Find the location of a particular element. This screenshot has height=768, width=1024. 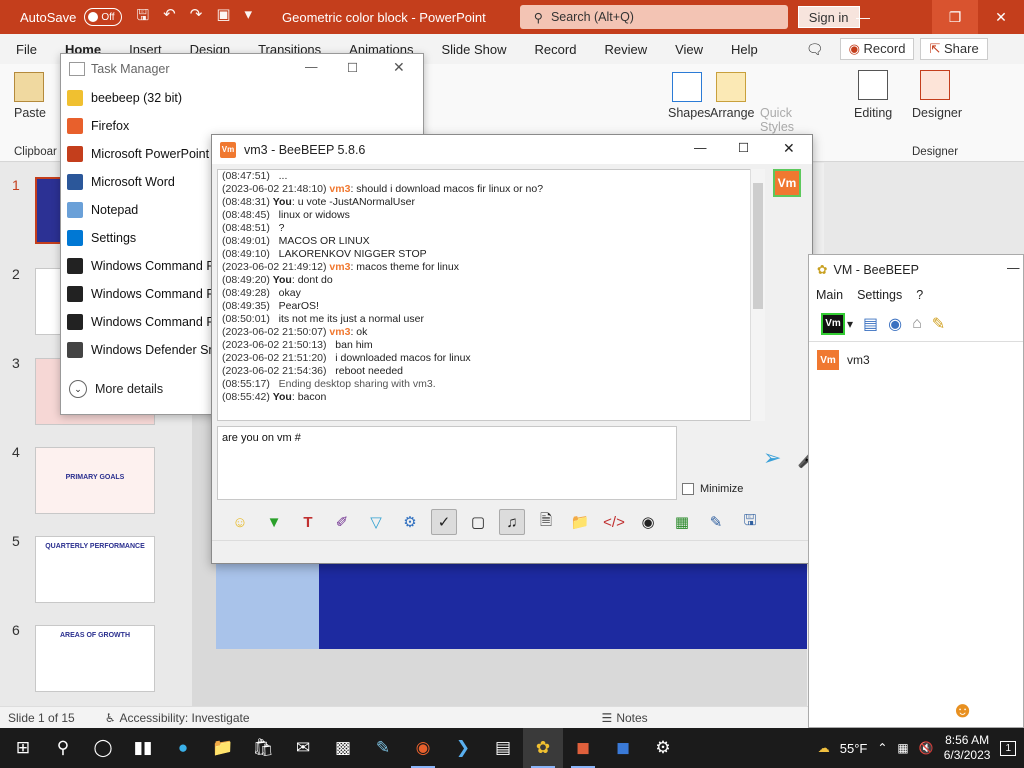

powerpoint-icon: ◼ is located at coordinates (583, 748).